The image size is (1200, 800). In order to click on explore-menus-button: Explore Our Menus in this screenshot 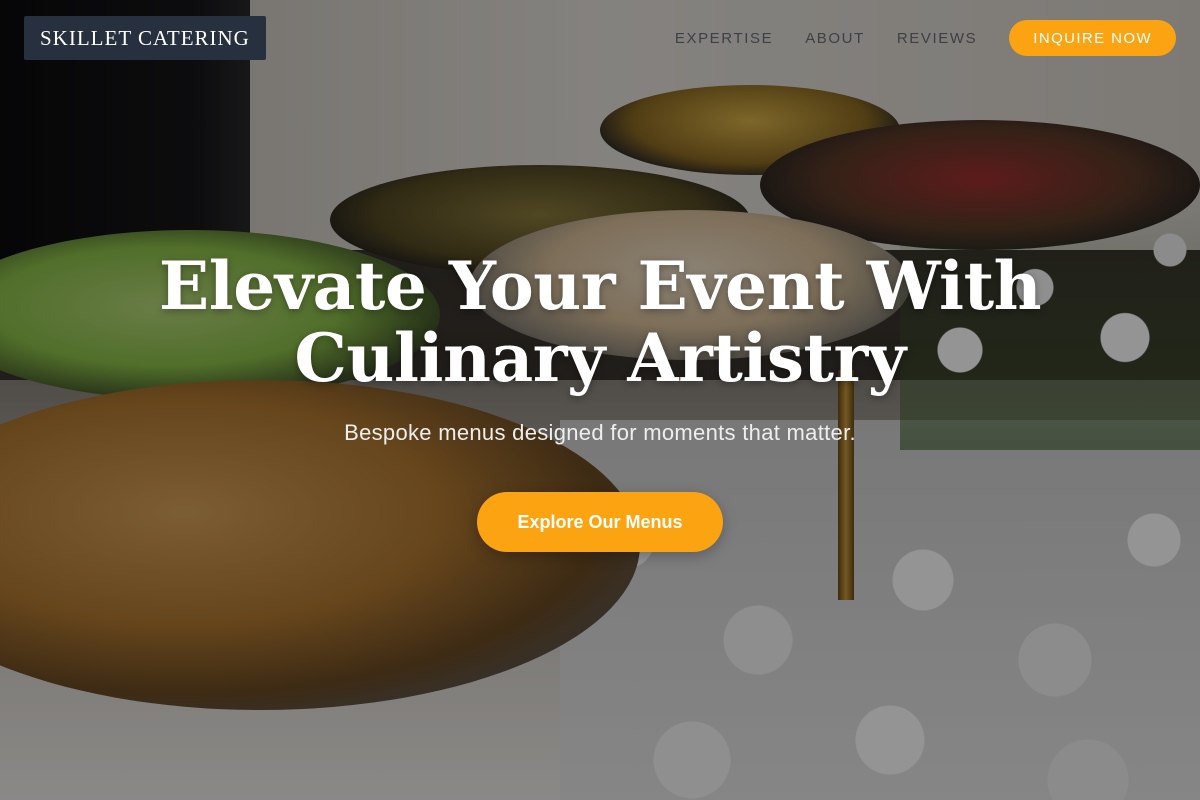, I will do `click(600, 522)`.